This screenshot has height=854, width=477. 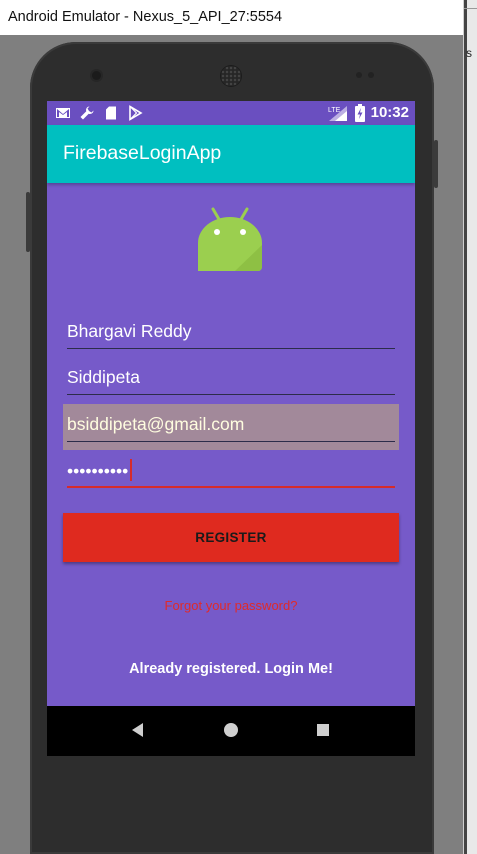 I want to click on register-button: REGISTER, so click(x=231, y=537).